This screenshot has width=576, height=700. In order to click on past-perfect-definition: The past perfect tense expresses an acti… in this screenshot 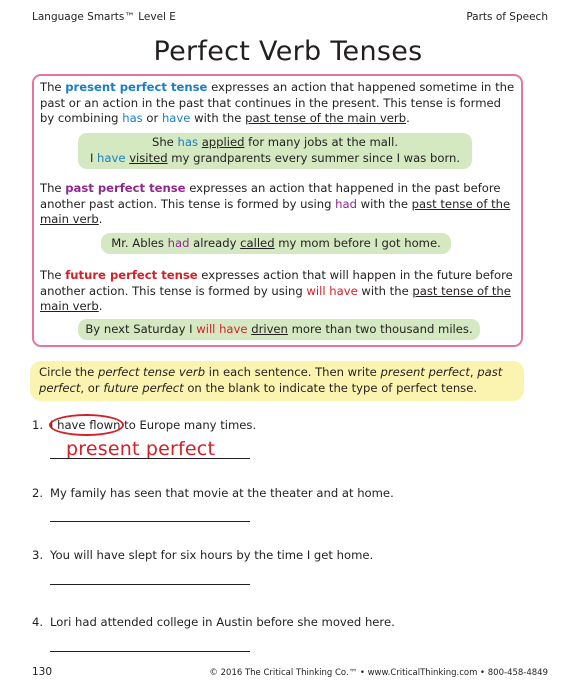, I will do `click(275, 203)`.